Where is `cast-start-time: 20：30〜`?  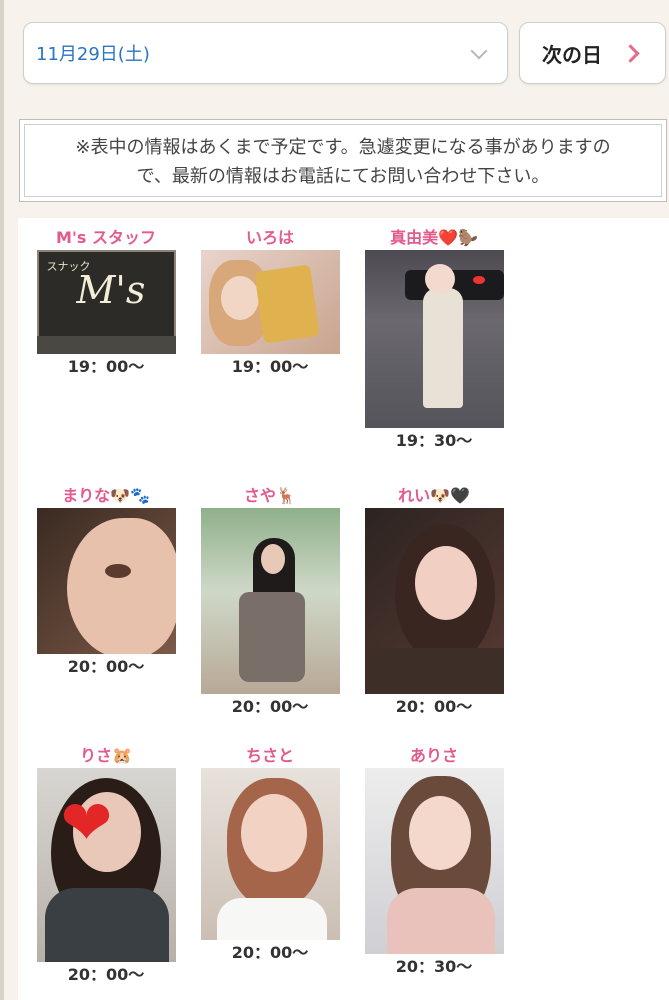 cast-start-time: 20：30〜 is located at coordinates (434, 966).